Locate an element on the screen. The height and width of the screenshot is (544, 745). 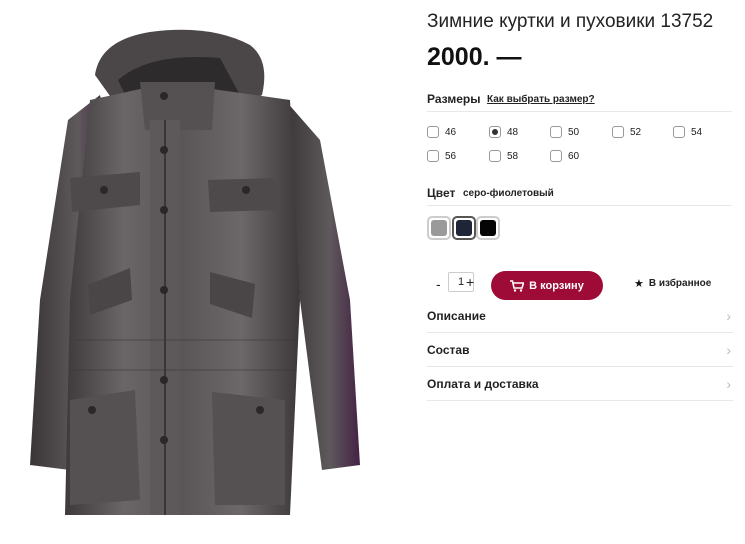
accordion-payment-delivery: Оплата и доставка › is located at coordinates (580, 384).